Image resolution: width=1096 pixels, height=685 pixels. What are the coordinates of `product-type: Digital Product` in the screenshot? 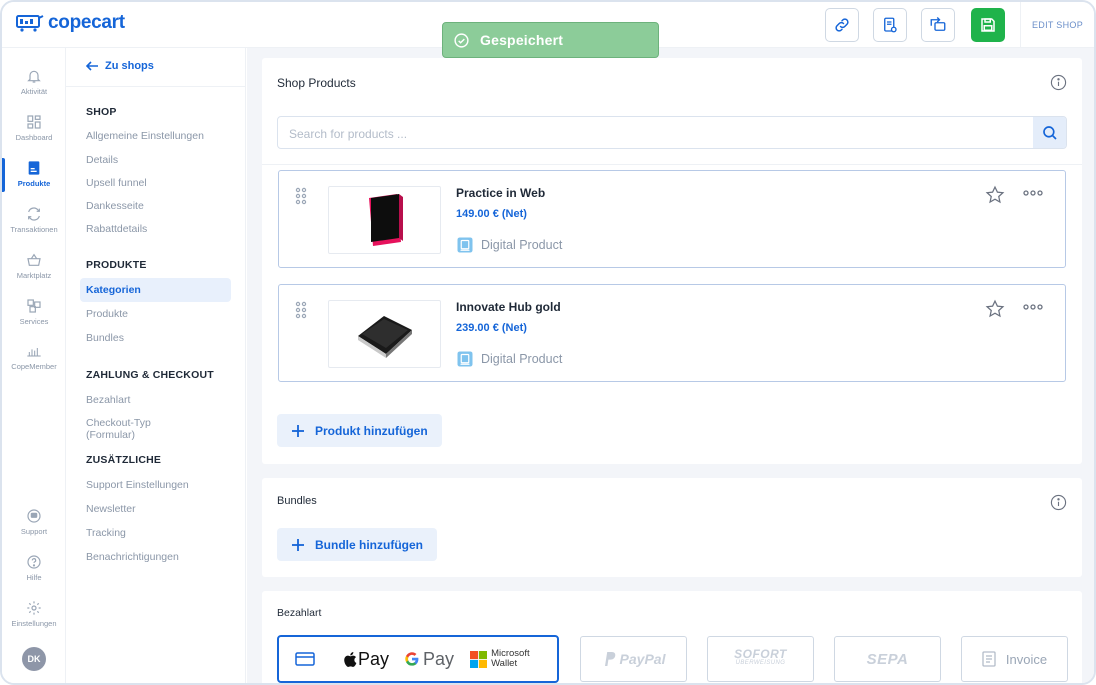 It's located at (509, 245).